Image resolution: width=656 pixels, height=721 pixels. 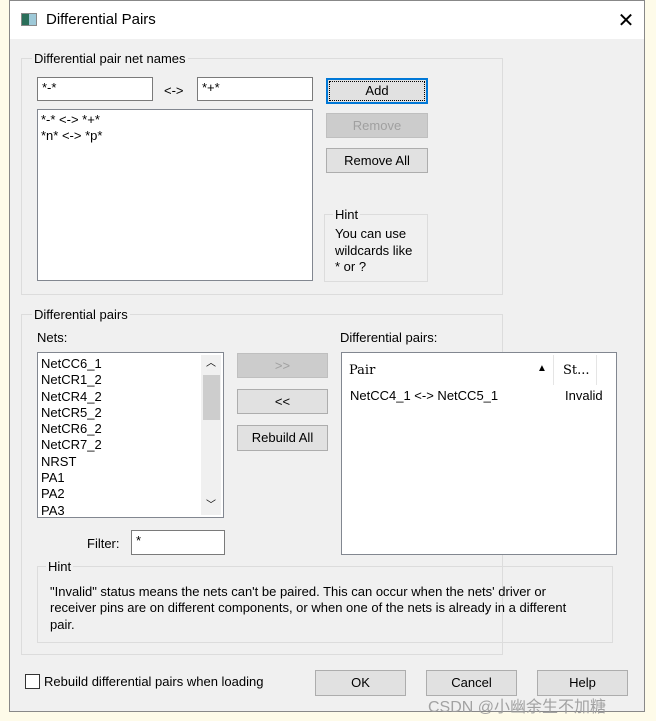 I want to click on scrollbar: ︿ ﹀, so click(x=211, y=435).